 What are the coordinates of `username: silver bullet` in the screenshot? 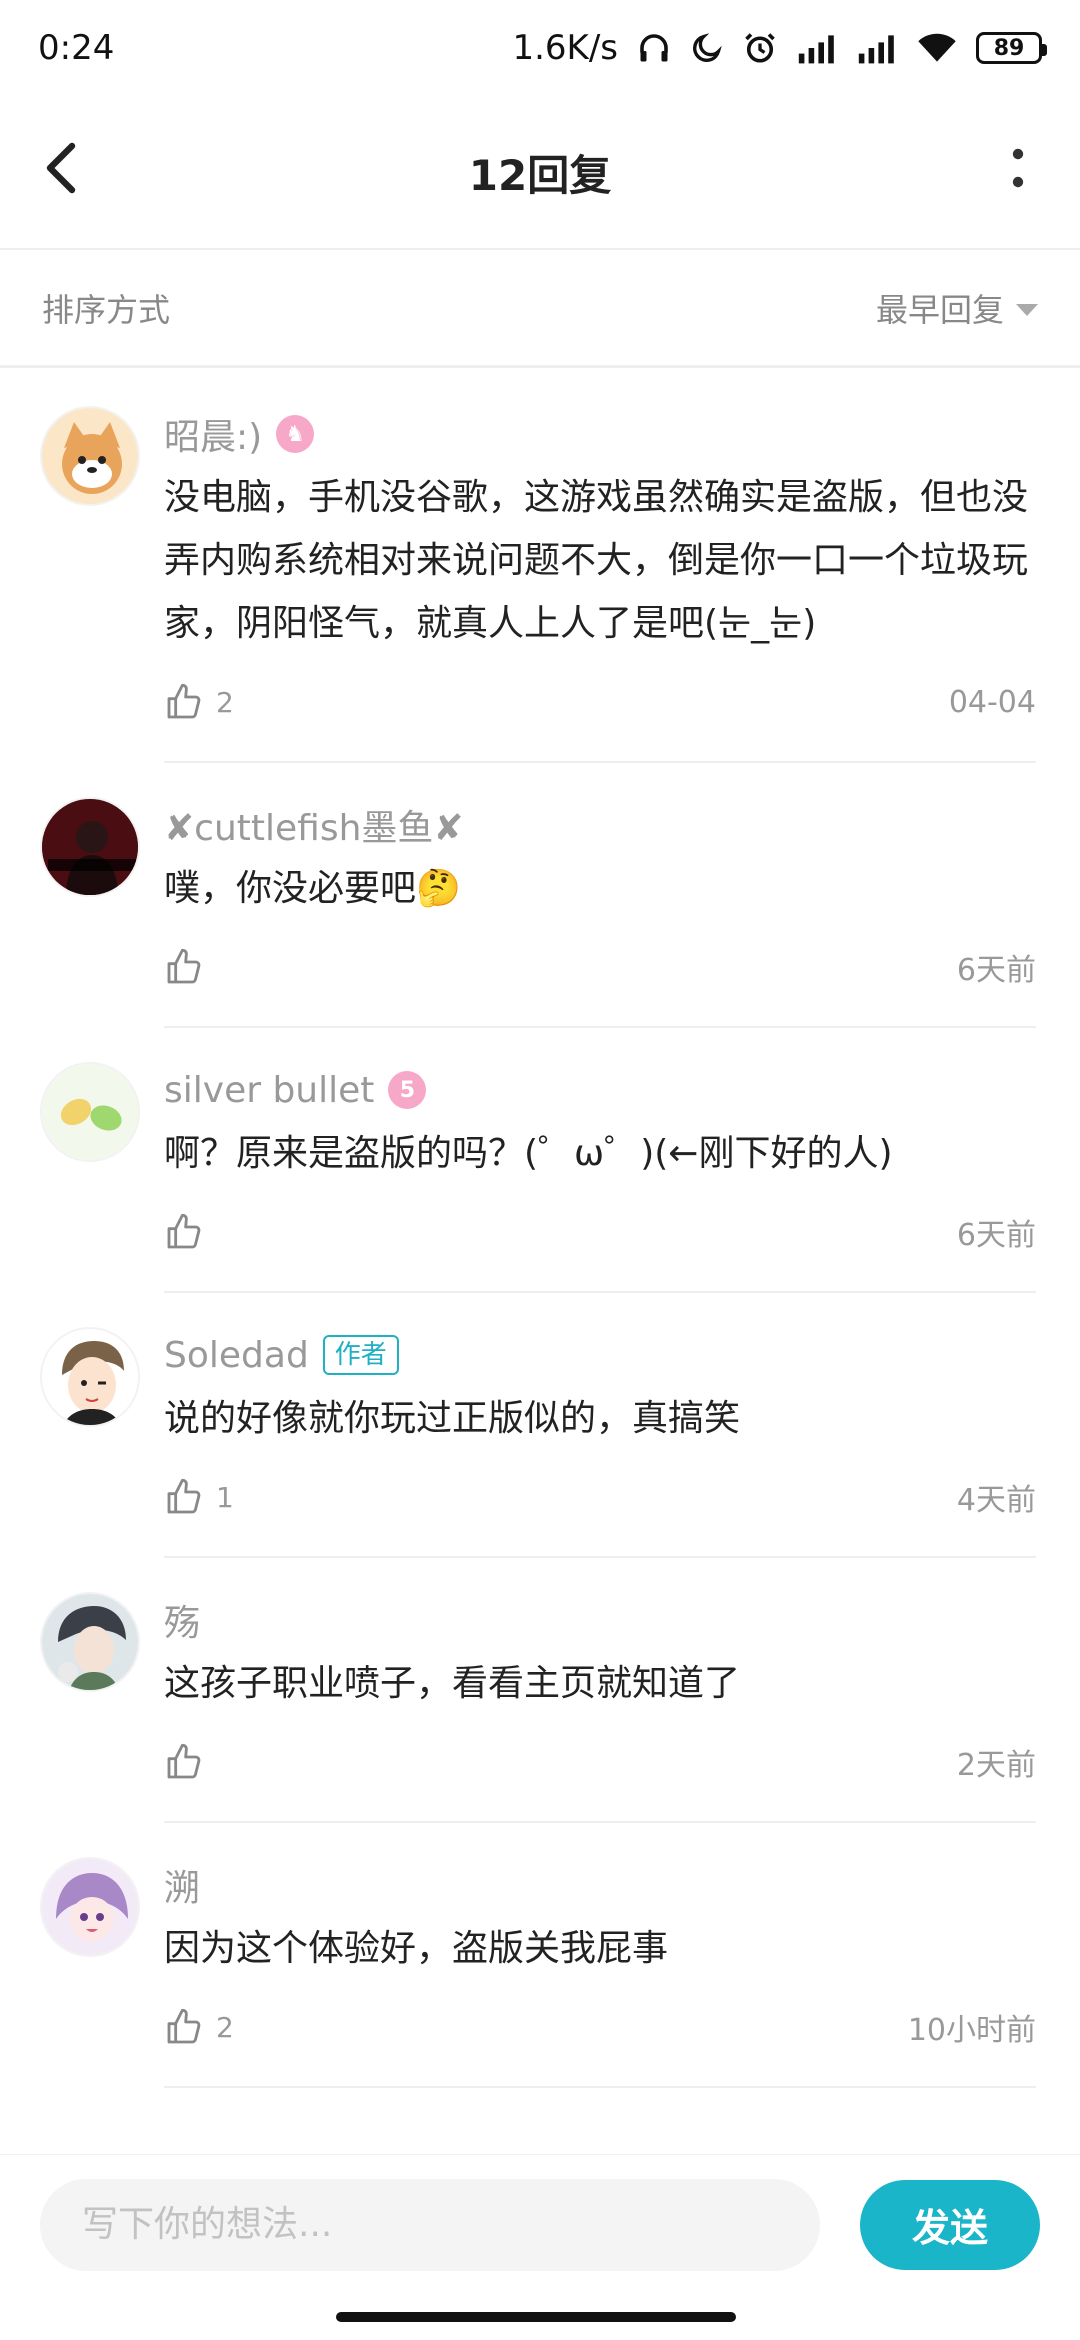 It's located at (269, 1090).